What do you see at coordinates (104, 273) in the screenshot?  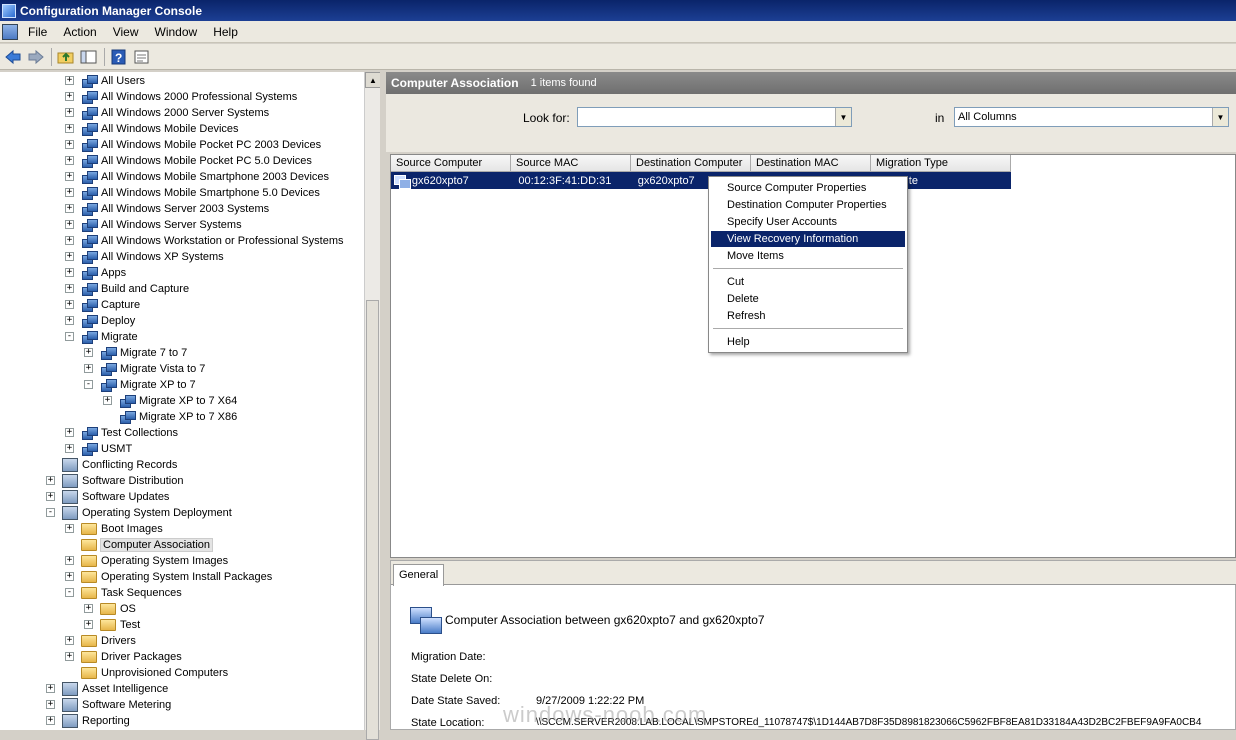 I see `tree-node: Apps` at bounding box center [104, 273].